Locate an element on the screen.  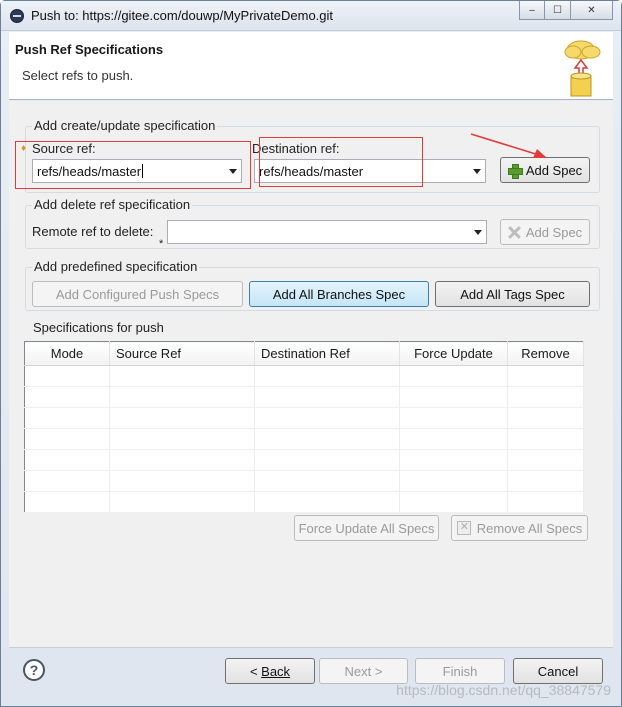
window-controls: ‒ ☐ ✕ is located at coordinates (566, 10).